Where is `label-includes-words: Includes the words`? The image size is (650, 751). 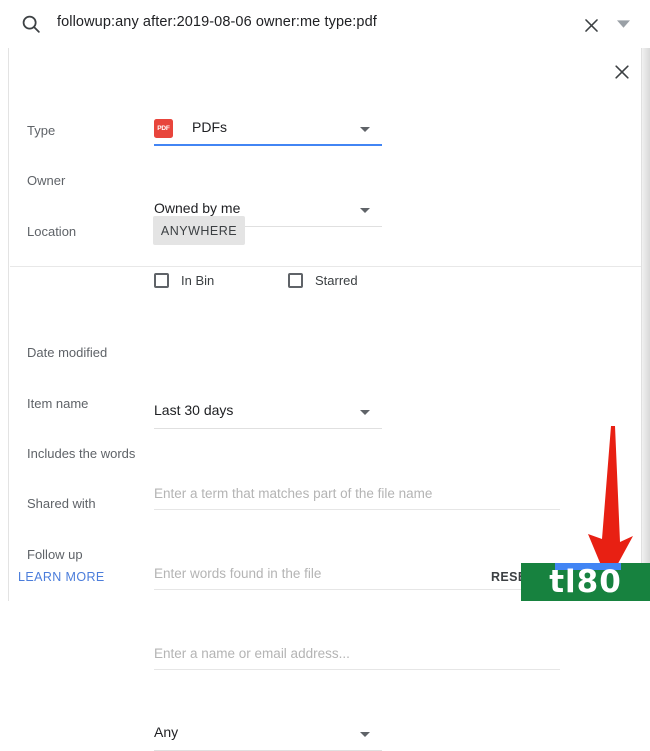
label-includes-words: Includes the words is located at coordinates (81, 453).